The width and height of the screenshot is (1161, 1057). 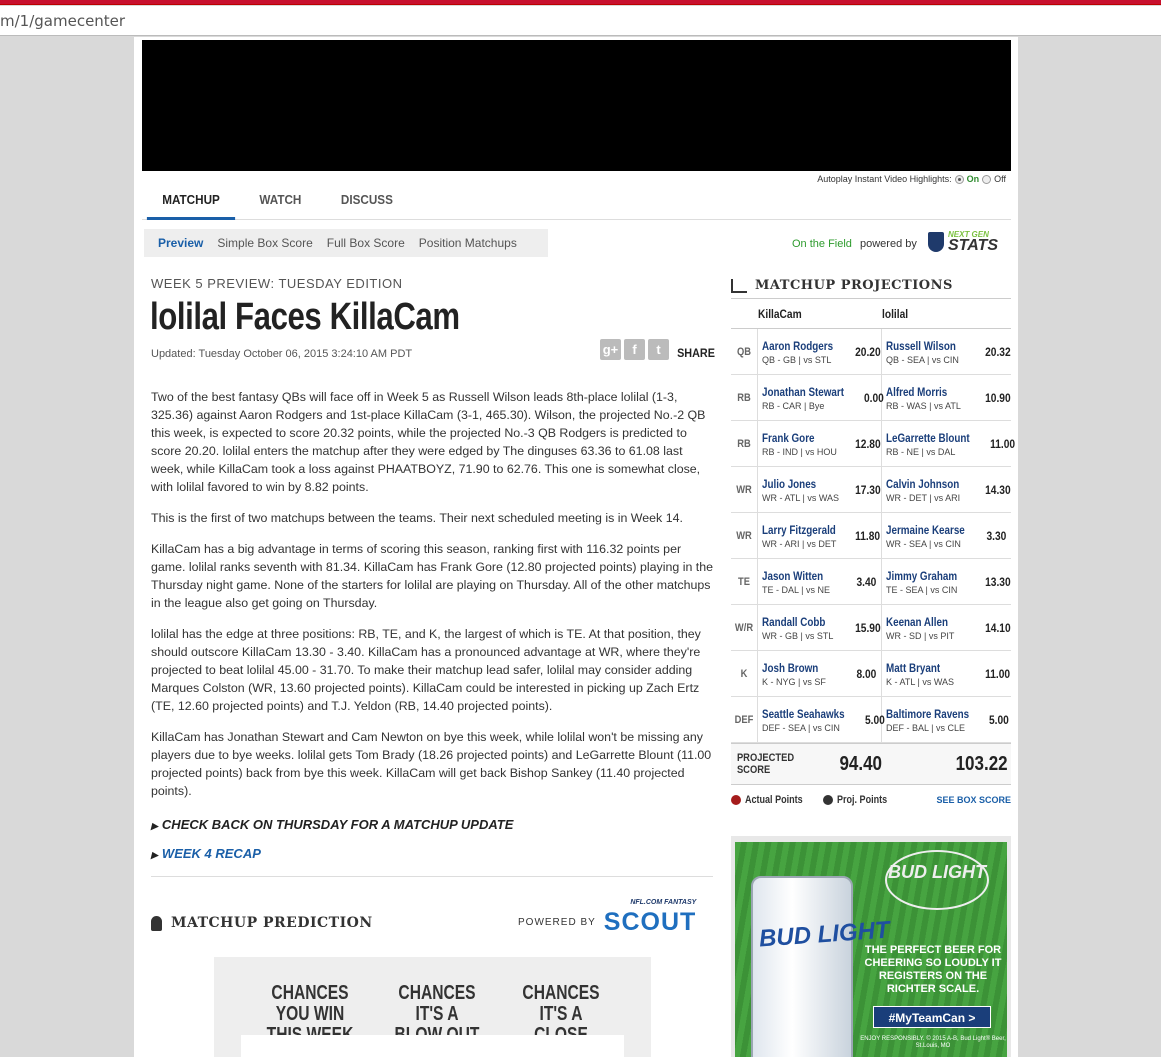 What do you see at coordinates (959, 179) in the screenshot?
I see `autoplay-on-radio` at bounding box center [959, 179].